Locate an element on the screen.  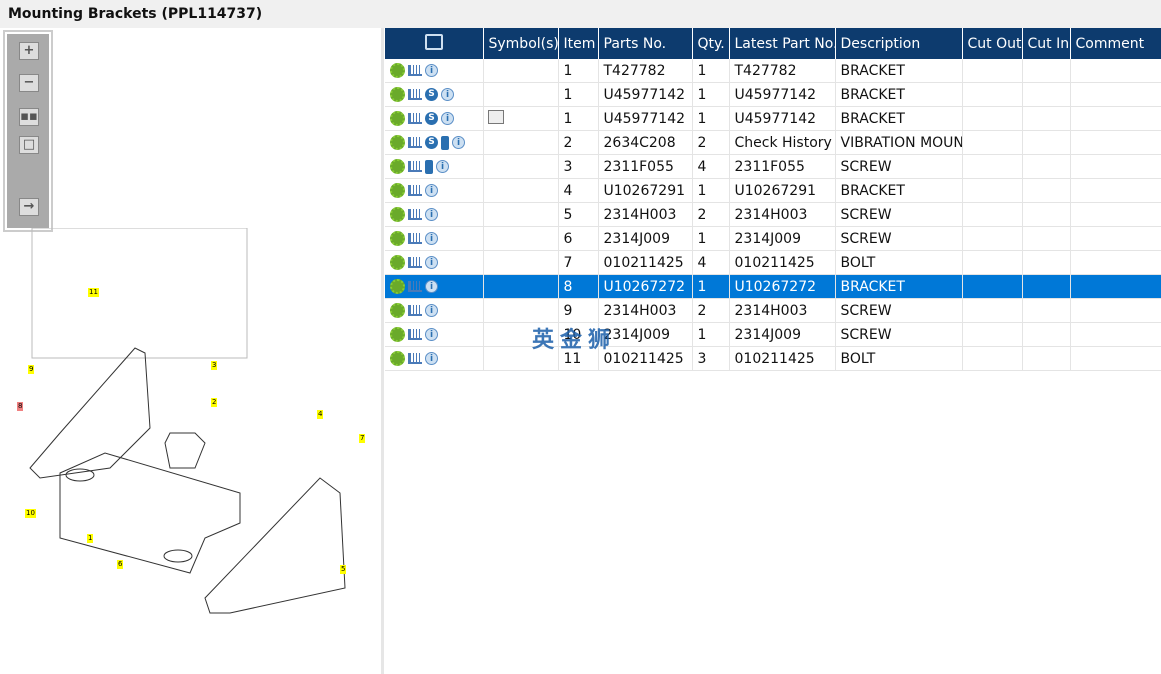
callout-10: 10 is located at coordinates (30, 513).